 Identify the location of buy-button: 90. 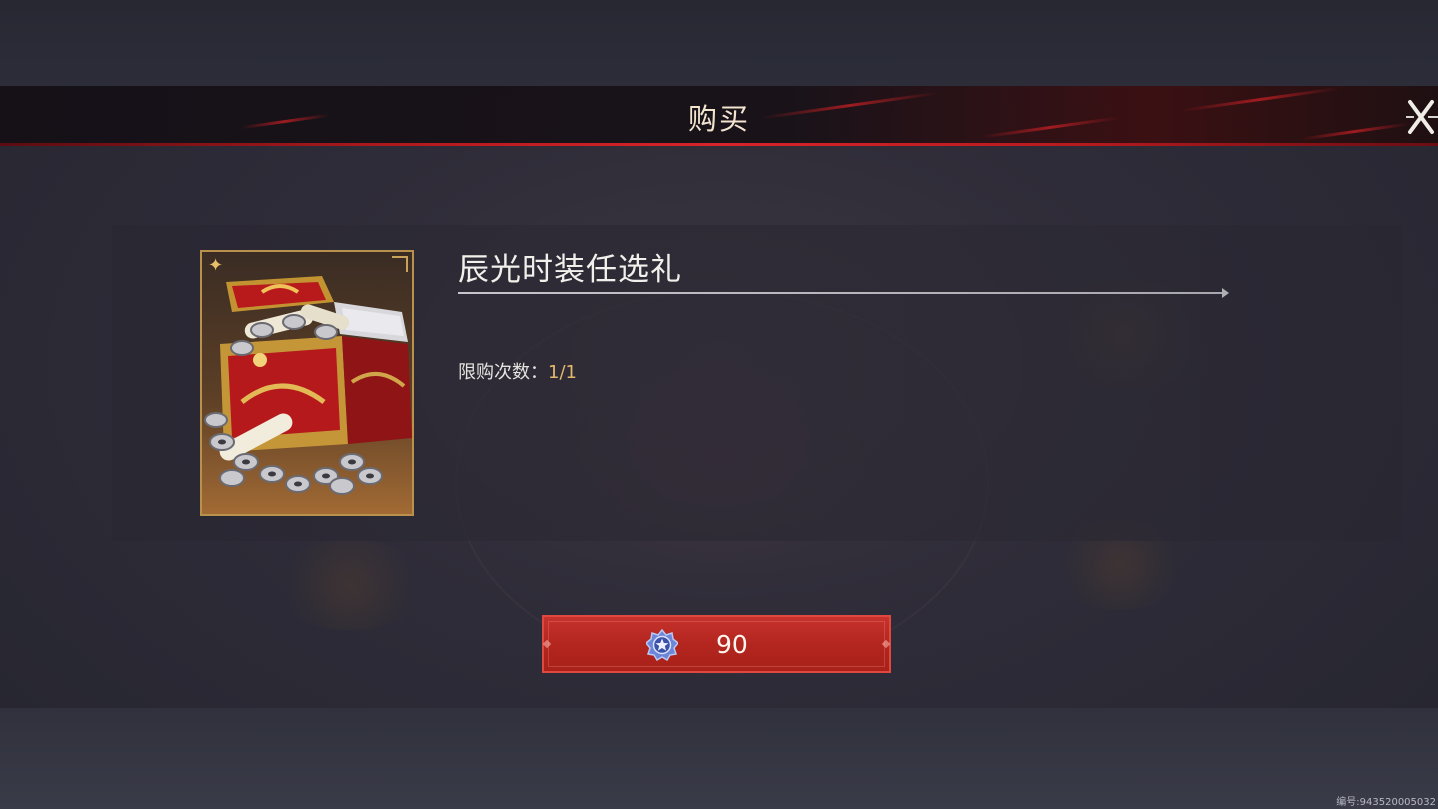
(716, 644).